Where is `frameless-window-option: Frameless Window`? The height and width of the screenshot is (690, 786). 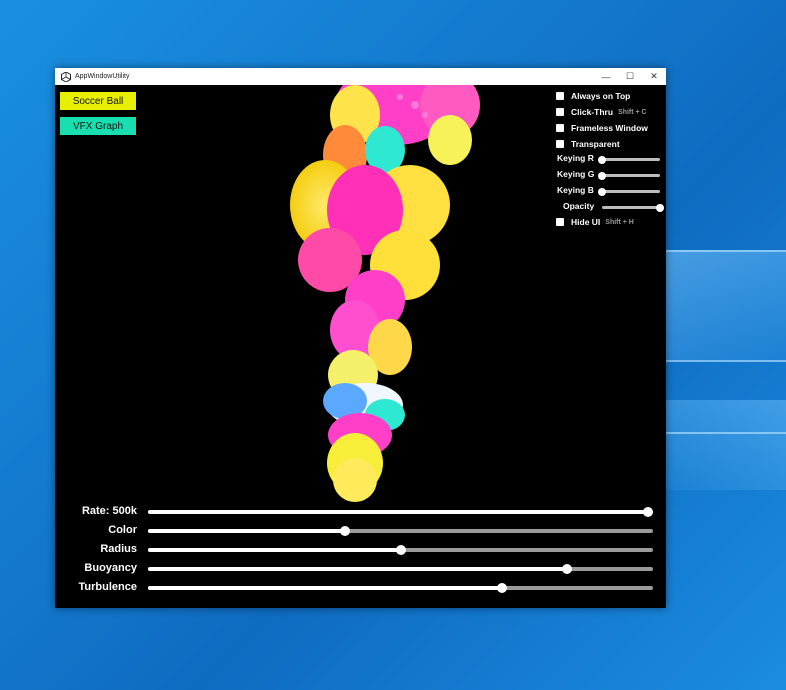 frameless-window-option: Frameless Window is located at coordinates (602, 128).